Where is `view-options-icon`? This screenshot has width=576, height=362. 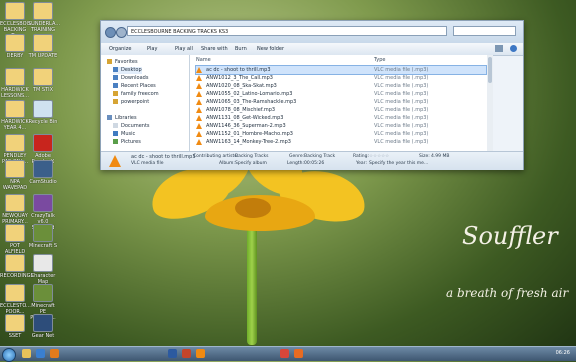
view-options-icon is located at coordinates (499, 48).